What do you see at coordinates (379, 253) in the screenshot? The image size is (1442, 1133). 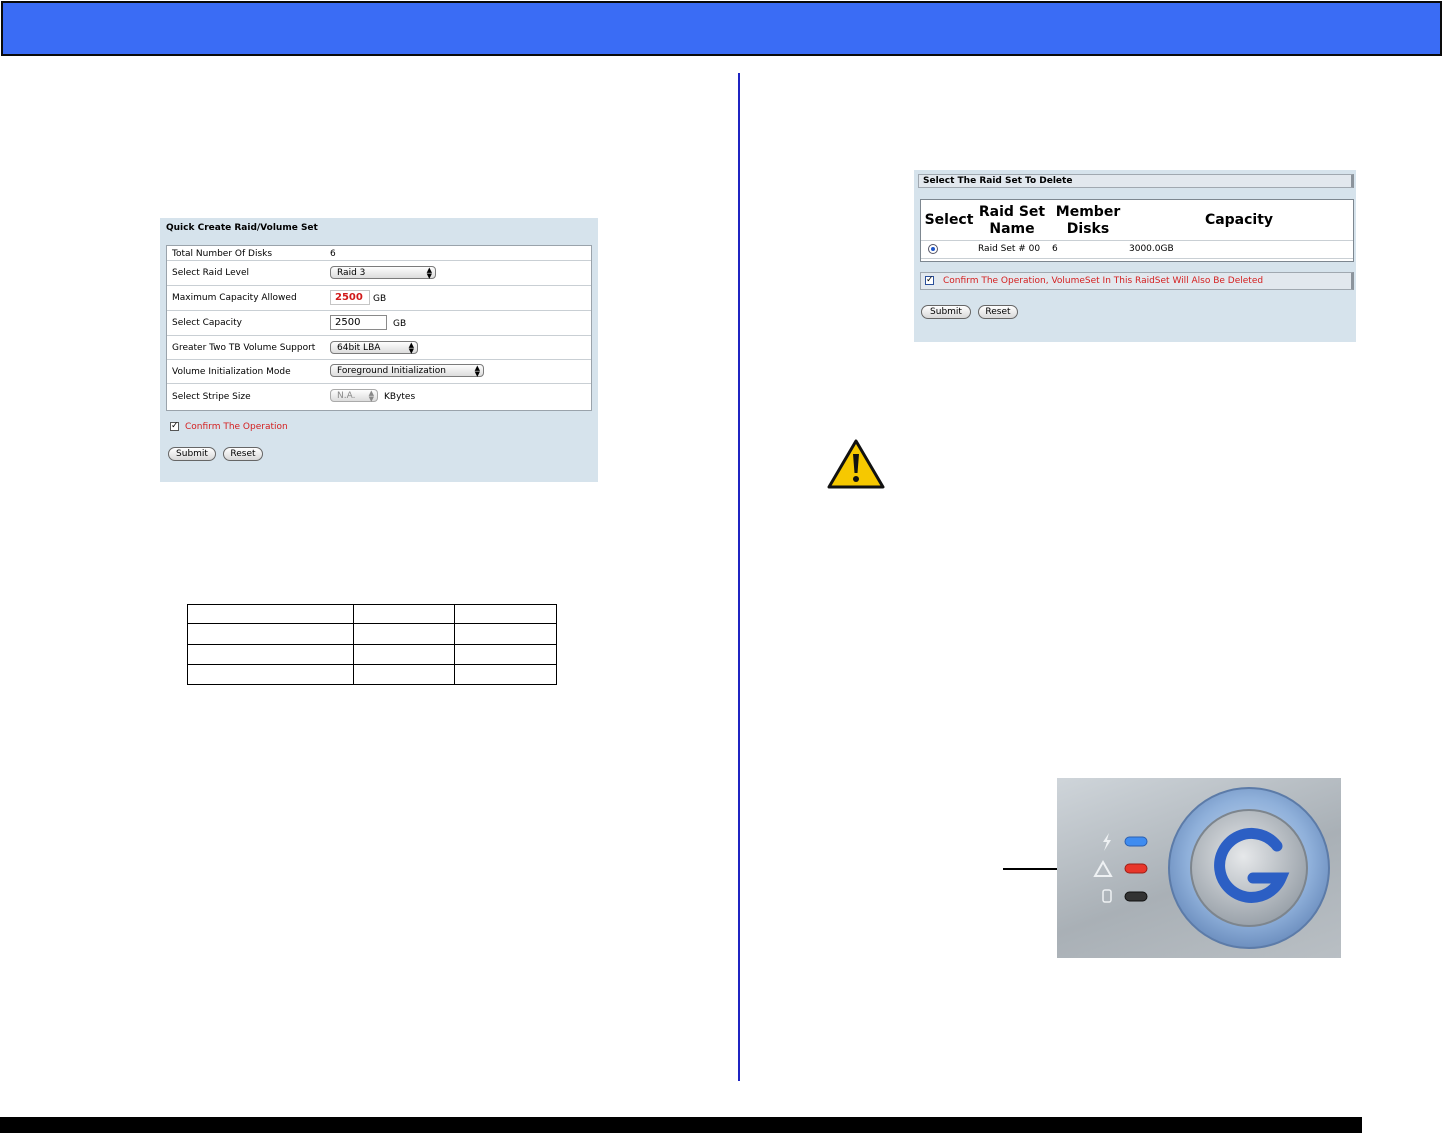 I see `row-total-disks: Total Number Of Disks 6` at bounding box center [379, 253].